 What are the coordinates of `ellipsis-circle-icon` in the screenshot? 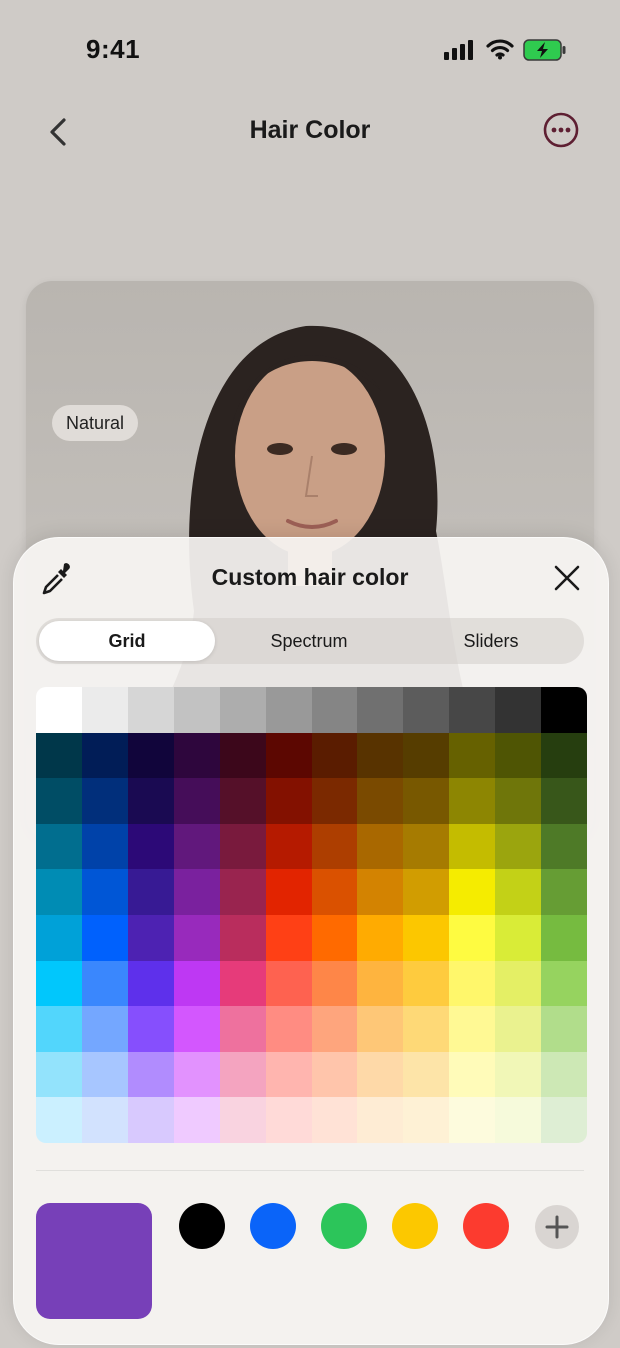 It's located at (561, 130).